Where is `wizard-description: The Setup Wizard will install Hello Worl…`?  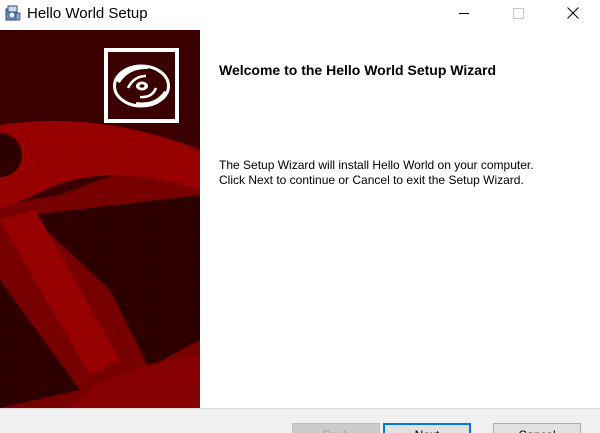 wizard-description: The Setup Wizard will install Hello Worl… is located at coordinates (376, 173).